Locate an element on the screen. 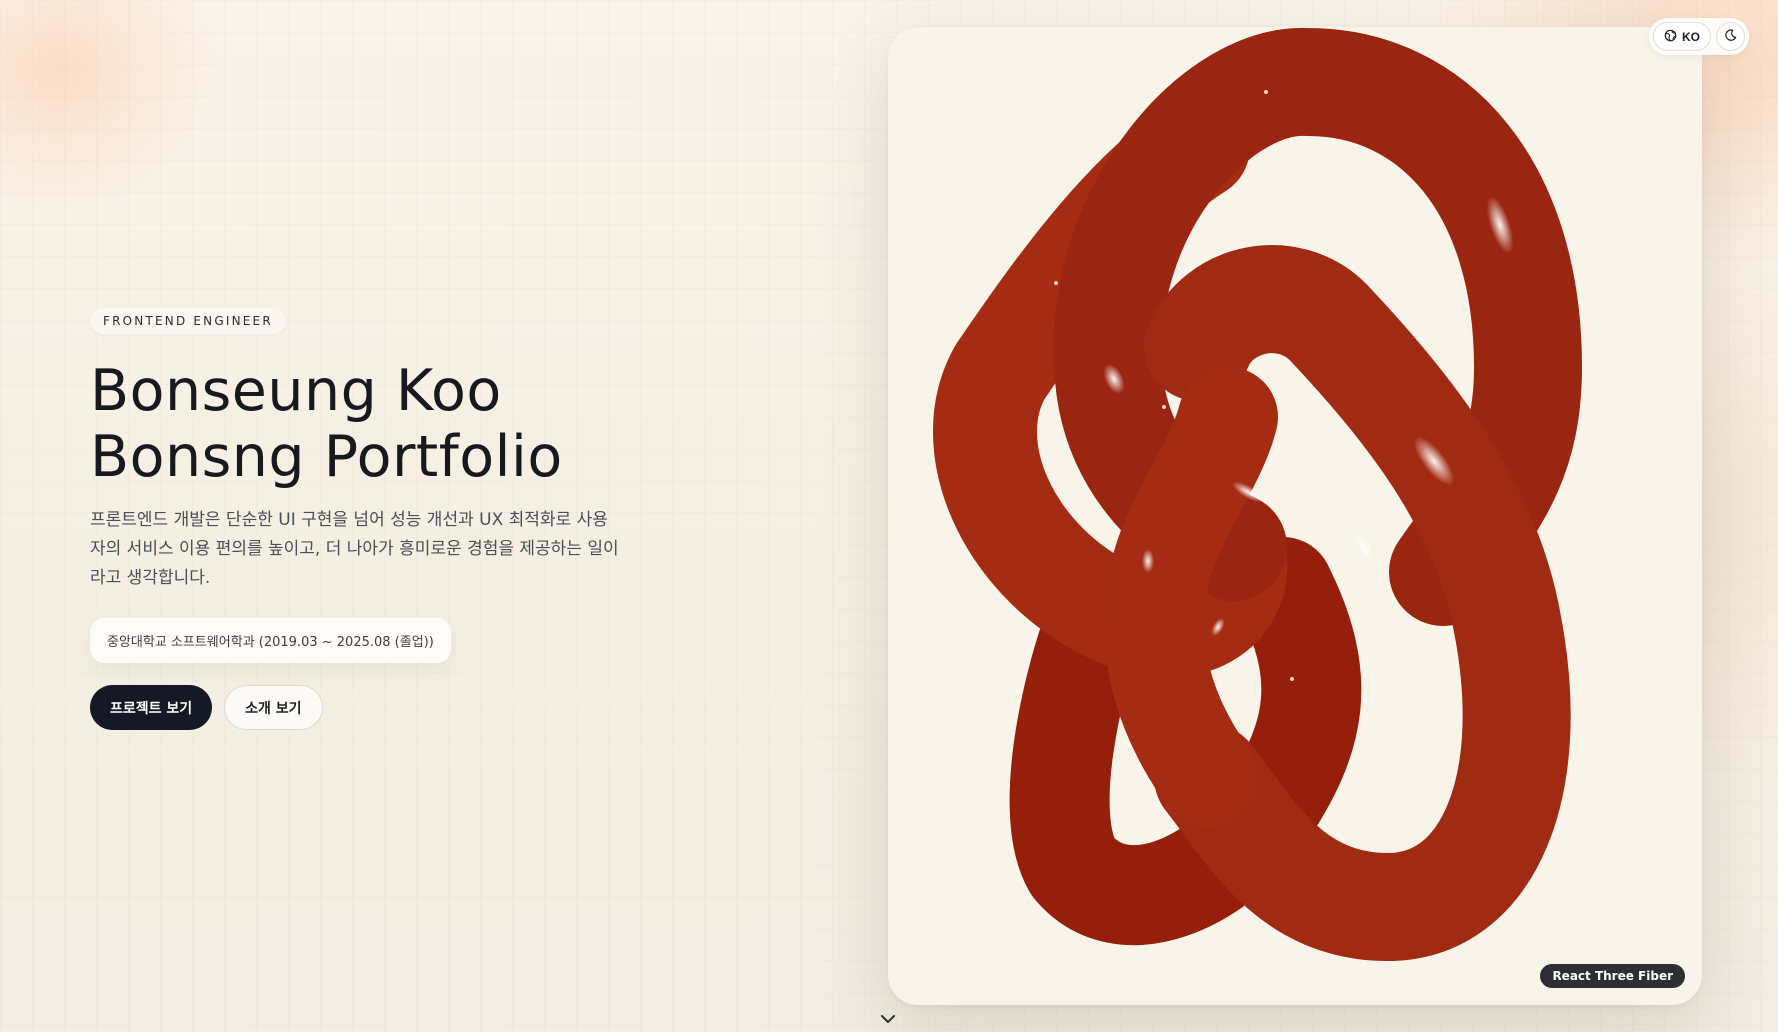  education-card: 중앙대학교 소프트웨어학과 (2019.03 ~ 2025.08 (졸업)) is located at coordinates (270, 640).